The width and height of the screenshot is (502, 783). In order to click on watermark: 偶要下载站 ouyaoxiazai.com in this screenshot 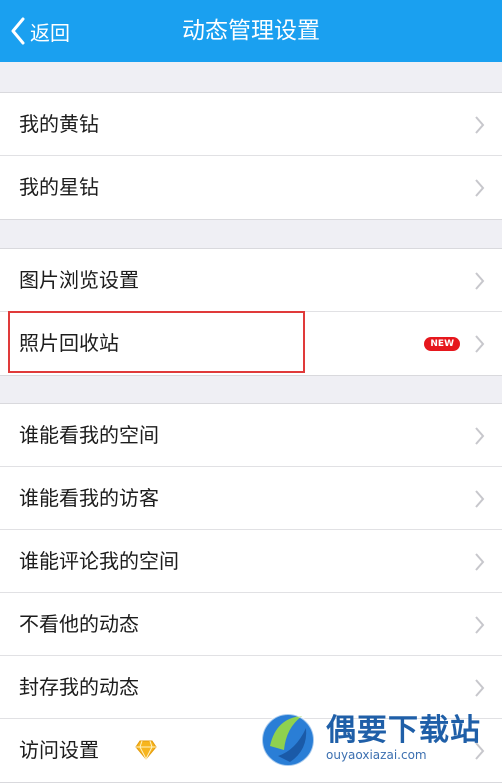, I will do `click(379, 737)`.